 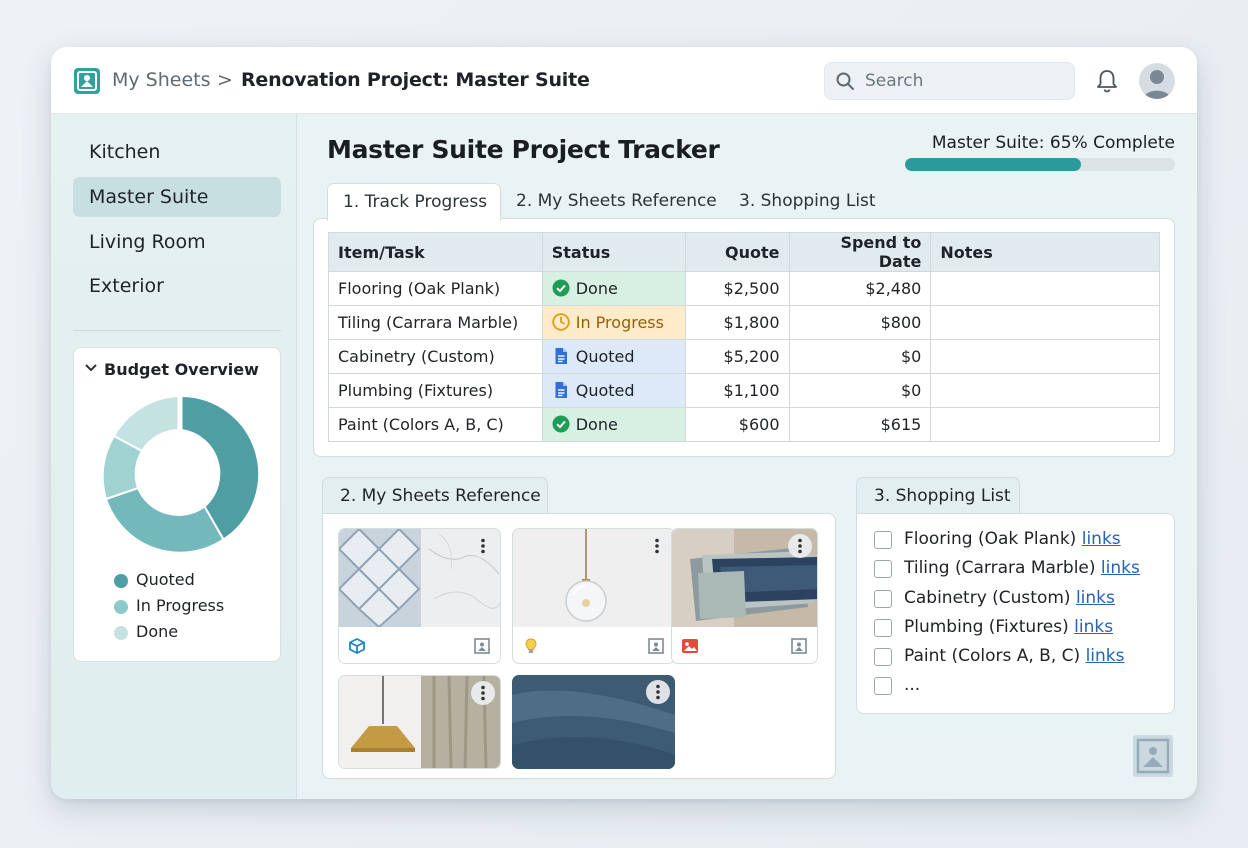 What do you see at coordinates (737, 288) in the screenshot?
I see `cell-quote: $2,500` at bounding box center [737, 288].